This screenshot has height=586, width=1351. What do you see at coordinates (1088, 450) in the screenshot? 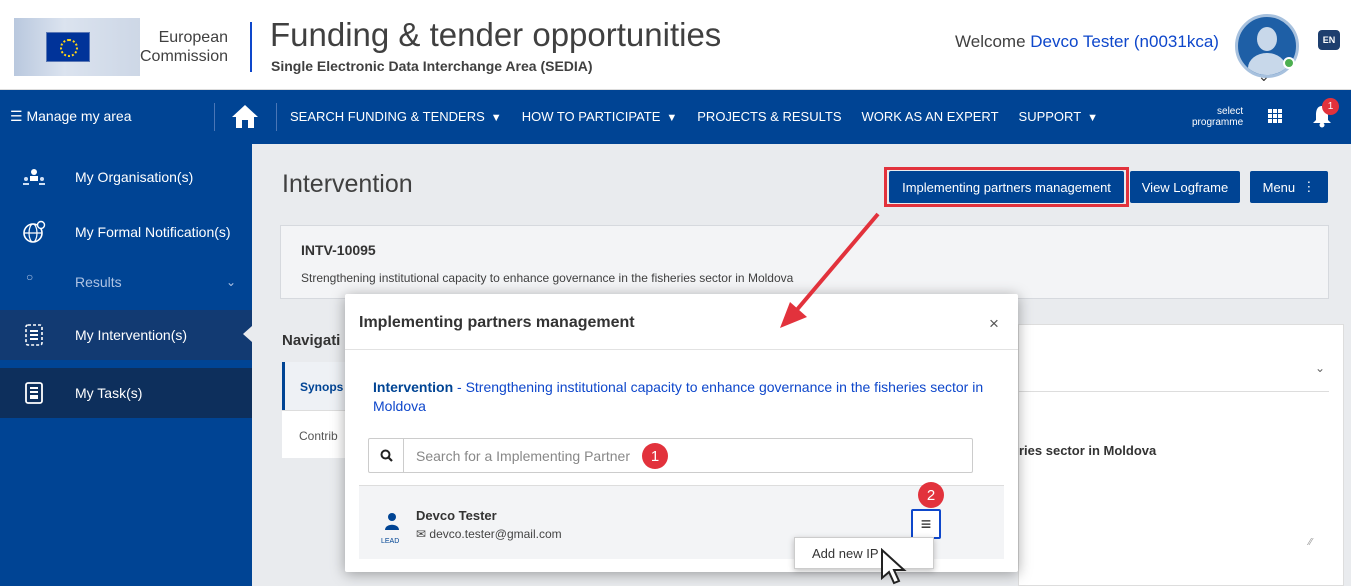
I see `detail-title-text: ries sector in Moldova` at bounding box center [1088, 450].